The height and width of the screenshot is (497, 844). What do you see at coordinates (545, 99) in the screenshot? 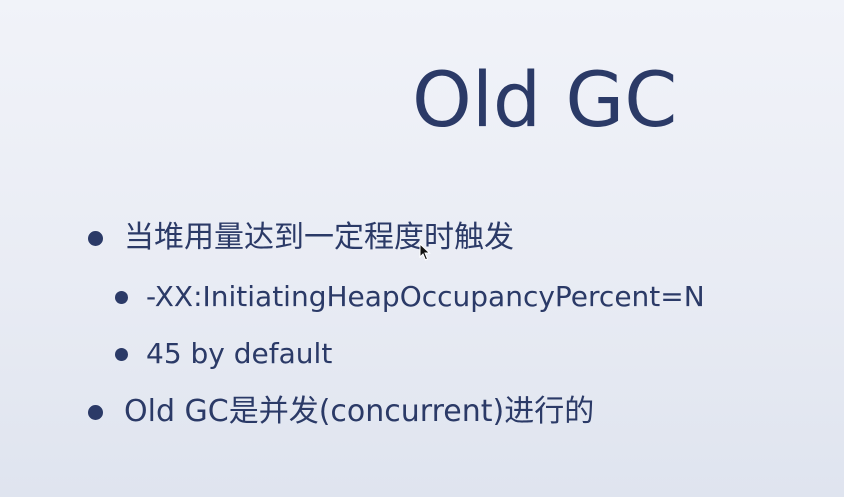
I see `slide-title: Old GC` at bounding box center [545, 99].